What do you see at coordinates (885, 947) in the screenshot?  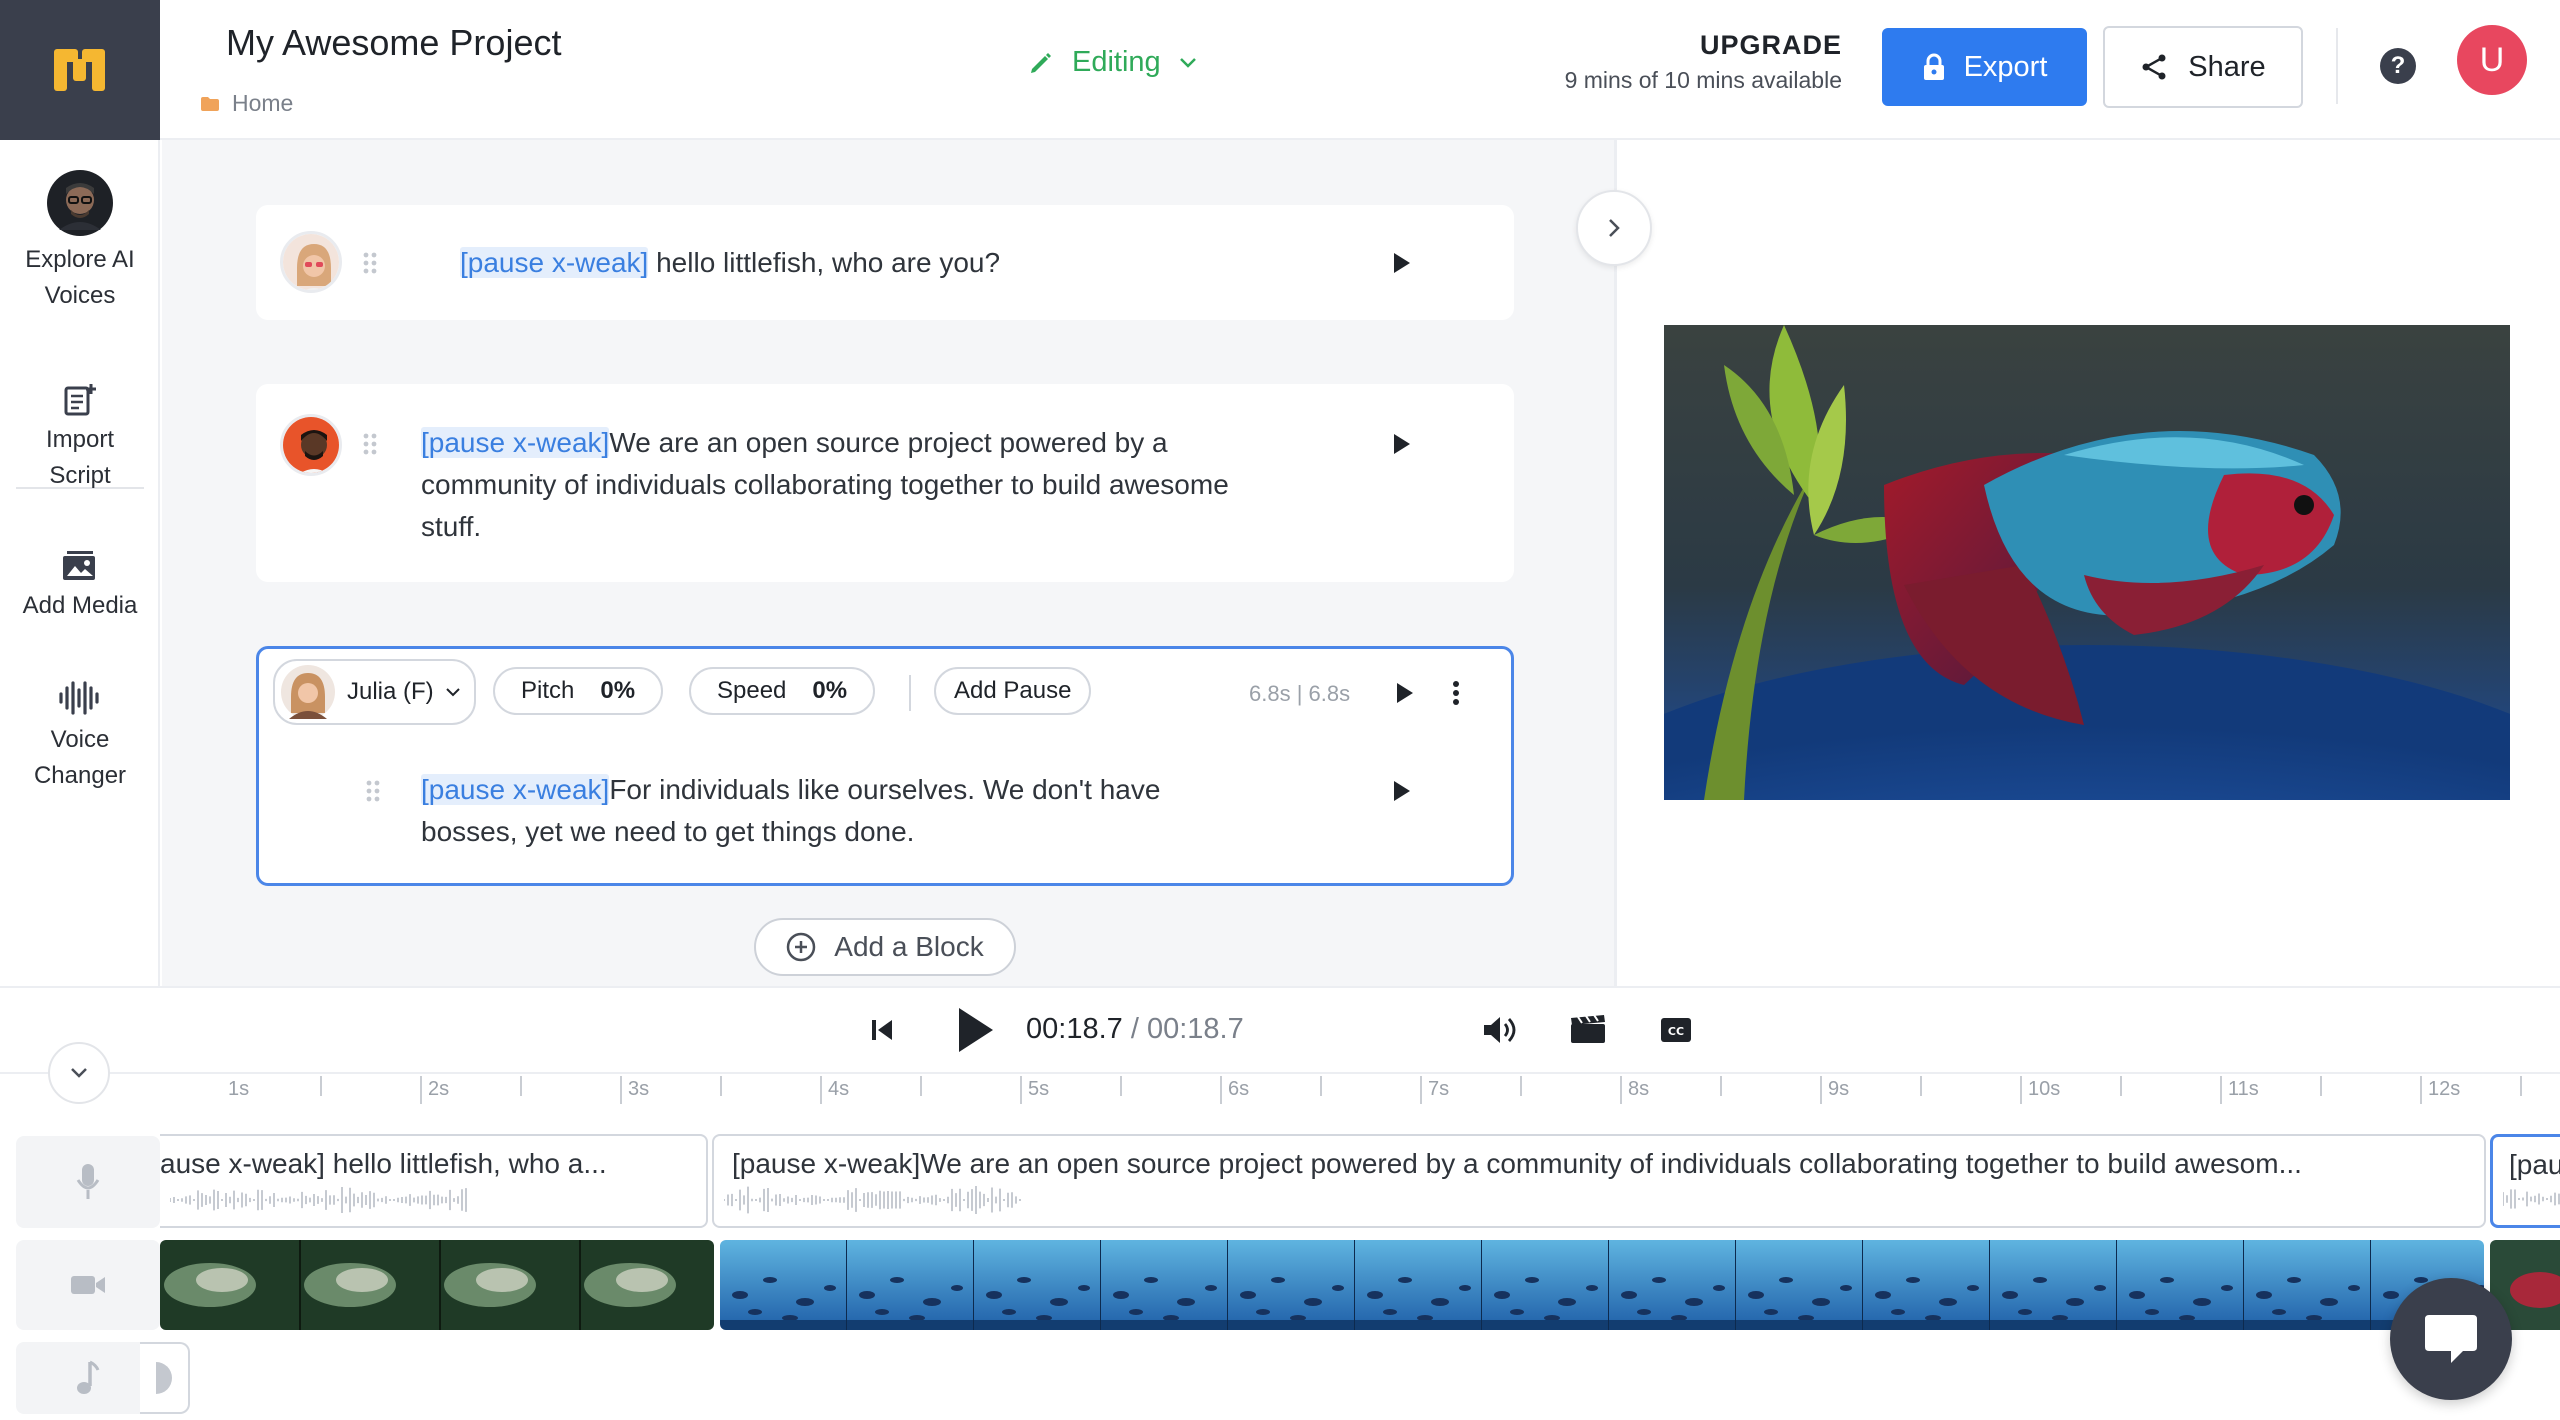 I see `add-block-button: Add a Block` at bounding box center [885, 947].